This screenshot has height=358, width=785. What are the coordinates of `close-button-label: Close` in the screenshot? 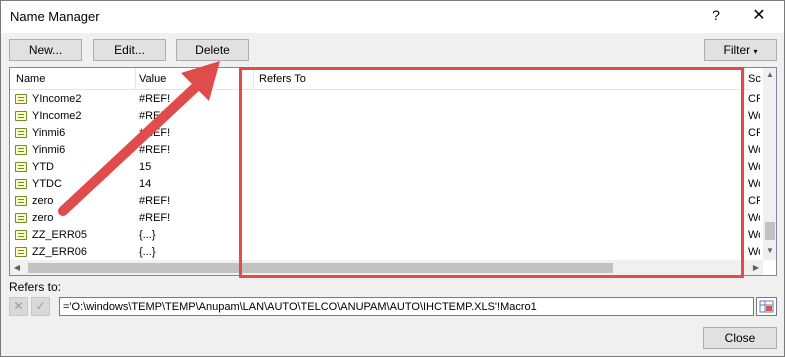 It's located at (740, 338).